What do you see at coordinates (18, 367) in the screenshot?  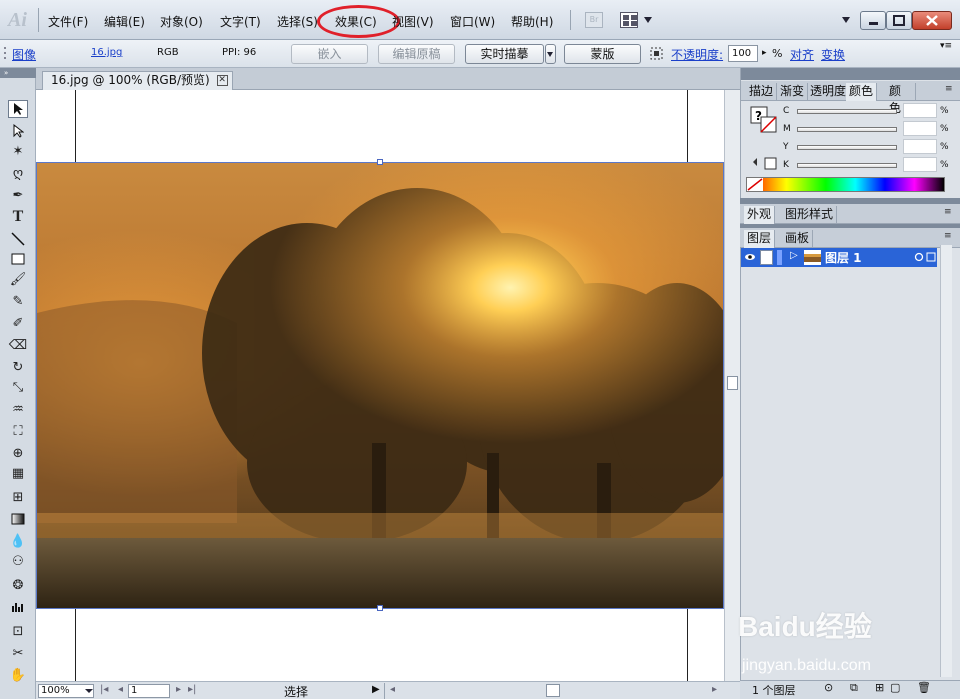 I see `rotate-tool-icon: ↻` at bounding box center [18, 367].